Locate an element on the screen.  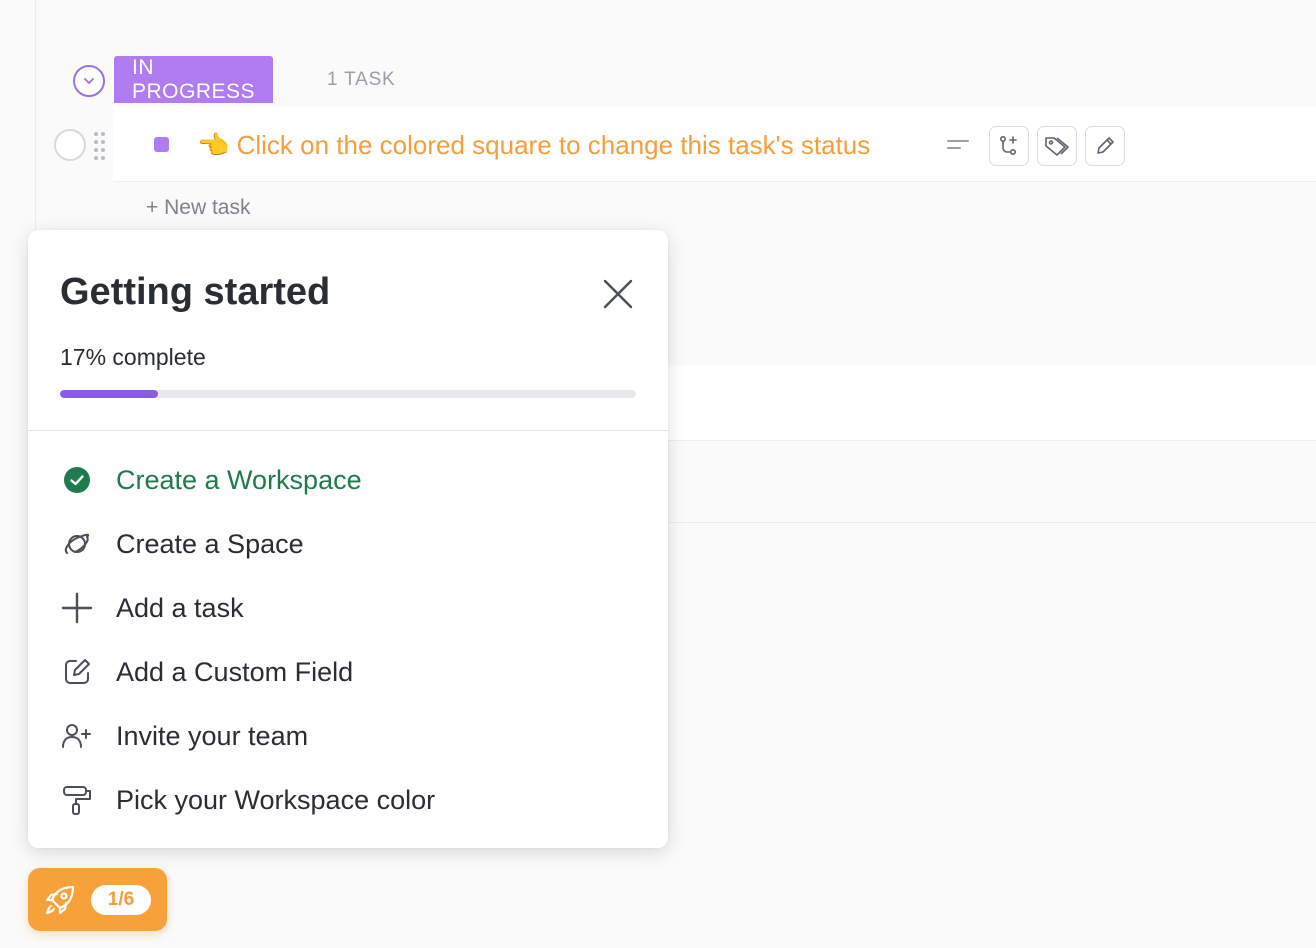
step-label: Pick your Workspace color is located at coordinates (276, 799).